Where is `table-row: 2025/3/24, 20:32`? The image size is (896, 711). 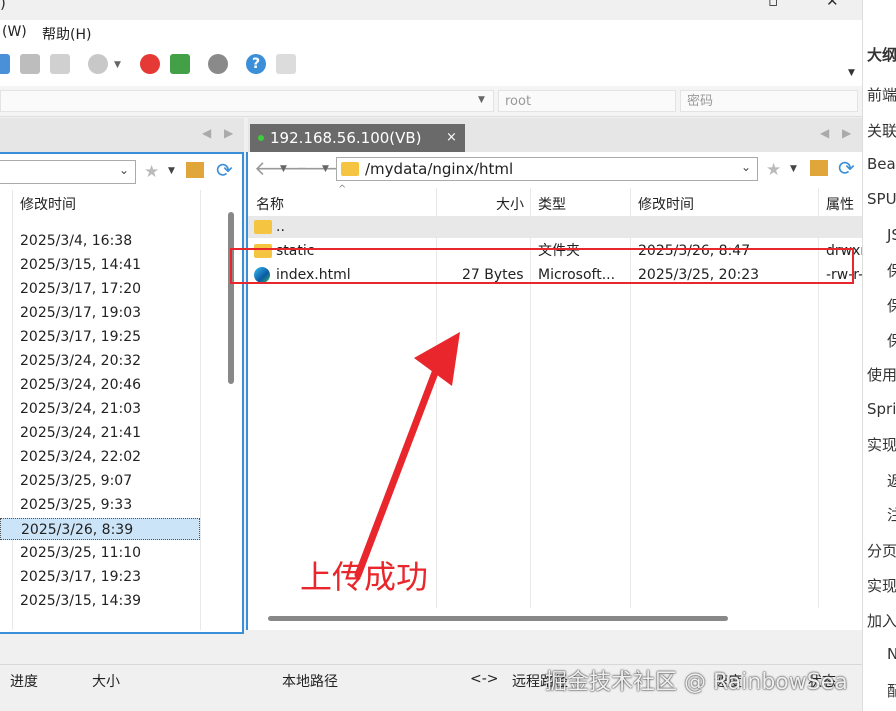 table-row: 2025/3/24, 20:32 is located at coordinates (100, 361).